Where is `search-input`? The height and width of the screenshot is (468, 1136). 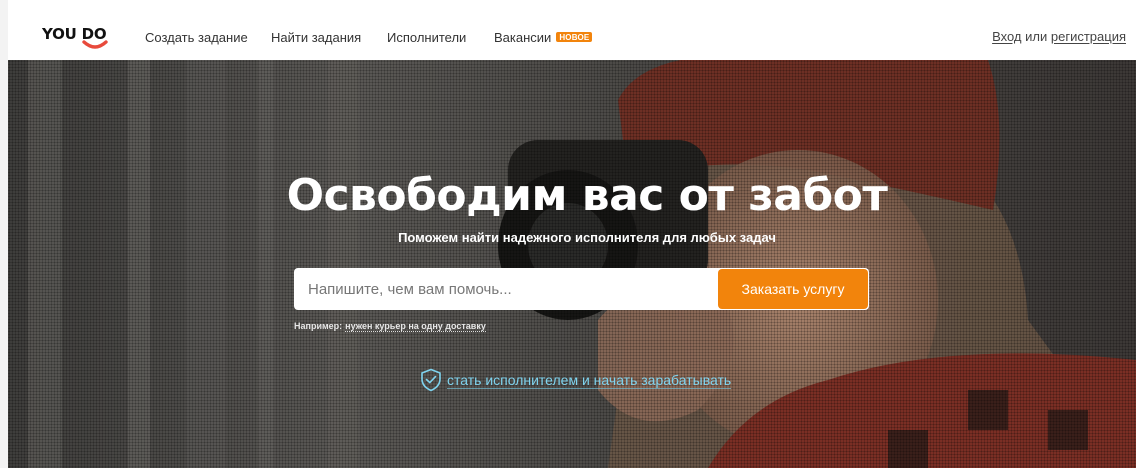 search-input is located at coordinates (511, 289).